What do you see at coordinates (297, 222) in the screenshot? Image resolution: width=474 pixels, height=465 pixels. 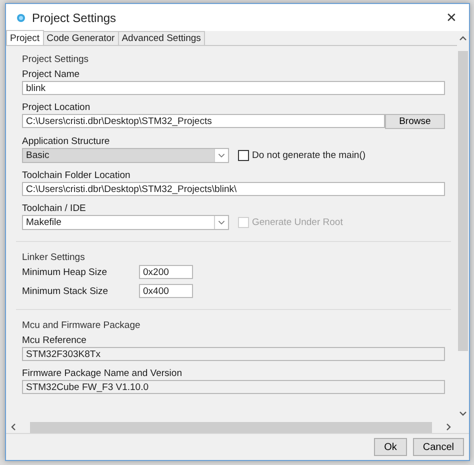 I see `checkbox-label: Generate Under Root` at bounding box center [297, 222].